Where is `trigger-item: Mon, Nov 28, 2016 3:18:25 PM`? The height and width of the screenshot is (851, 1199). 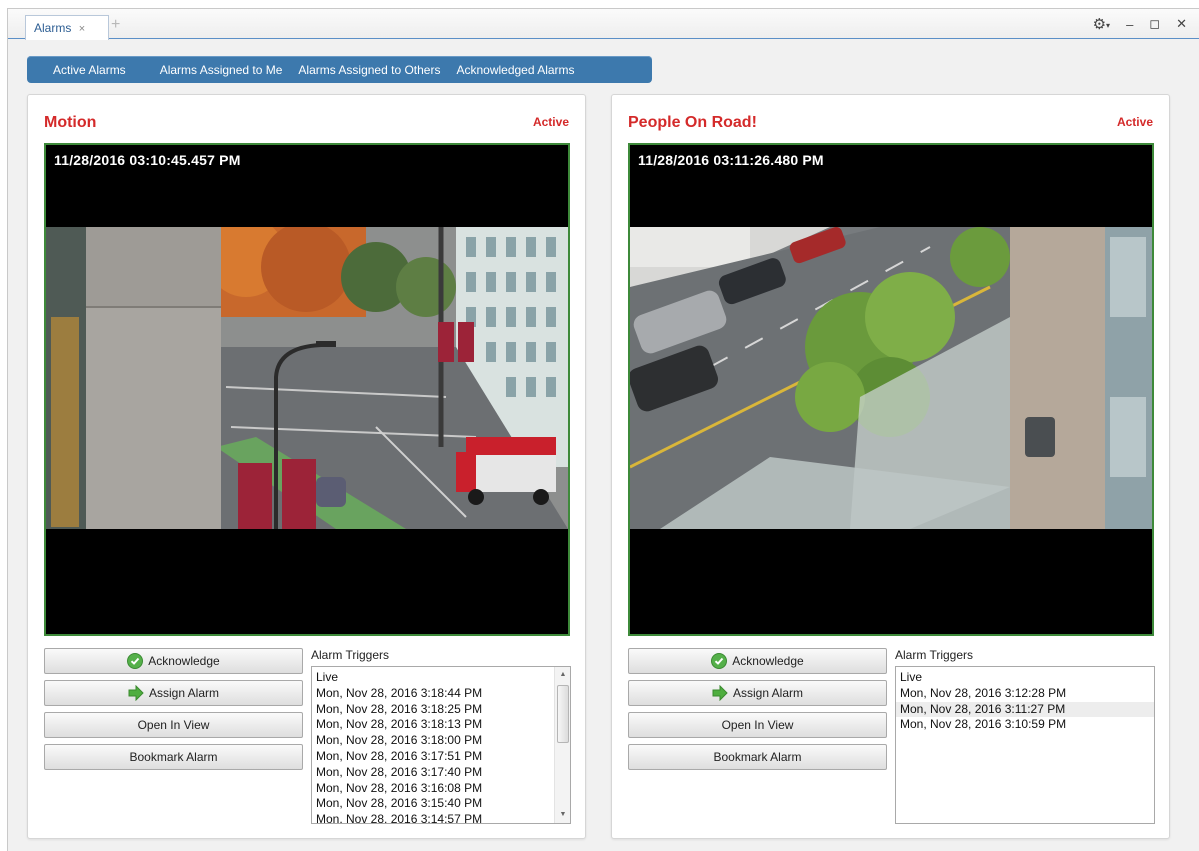 trigger-item: Mon, Nov 28, 2016 3:18:25 PM is located at coordinates (443, 710).